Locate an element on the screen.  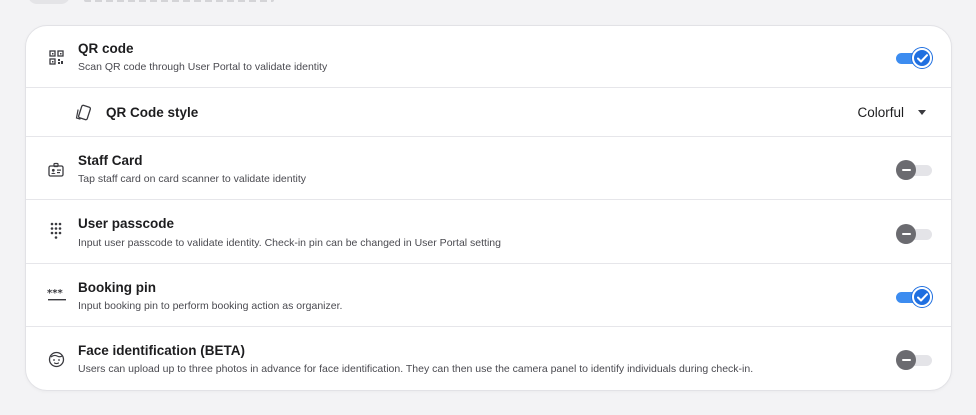
qr-code-style-dropdown: Colorful is located at coordinates (891, 112).